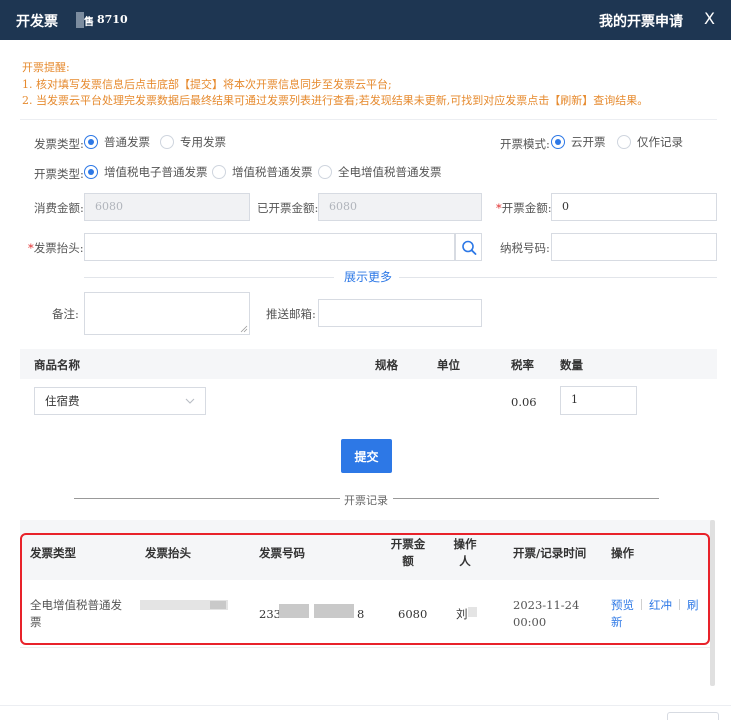 This screenshot has height=720, width=731. I want to click on consume-amount-label: 消费金额:, so click(59, 208).